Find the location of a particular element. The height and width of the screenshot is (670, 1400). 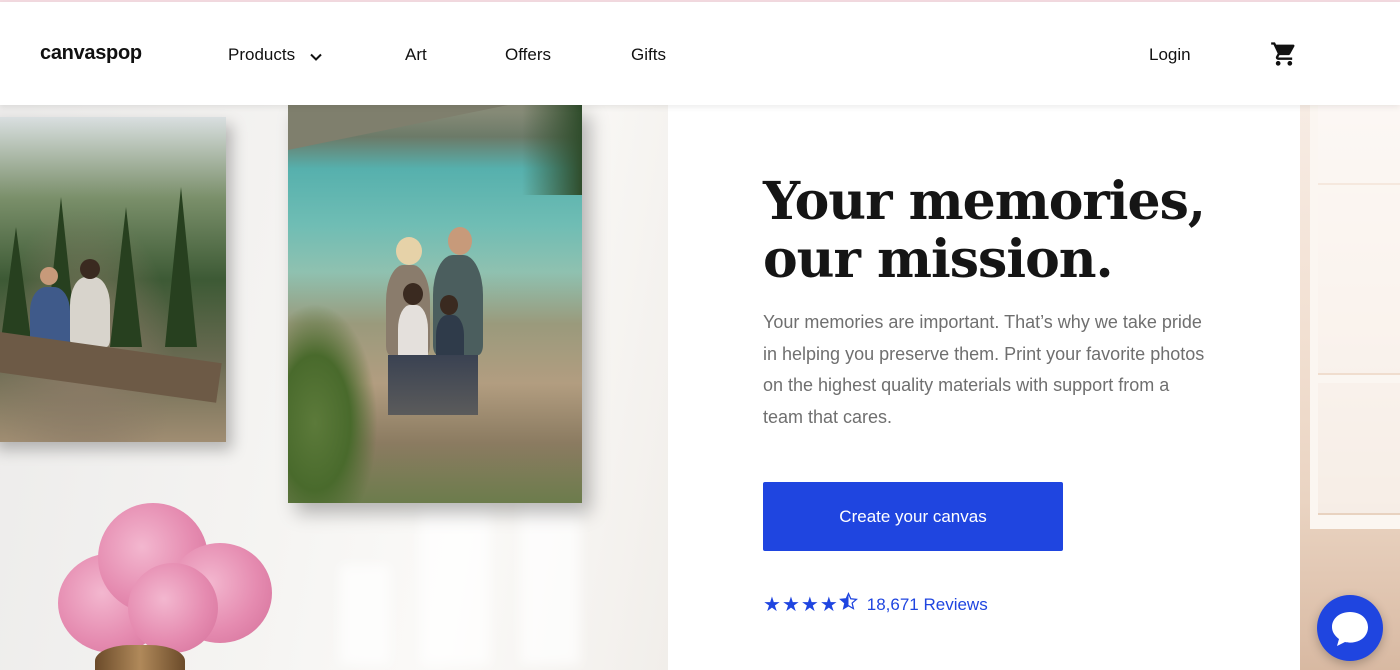

hydrangea-flowers is located at coordinates (165, 578).